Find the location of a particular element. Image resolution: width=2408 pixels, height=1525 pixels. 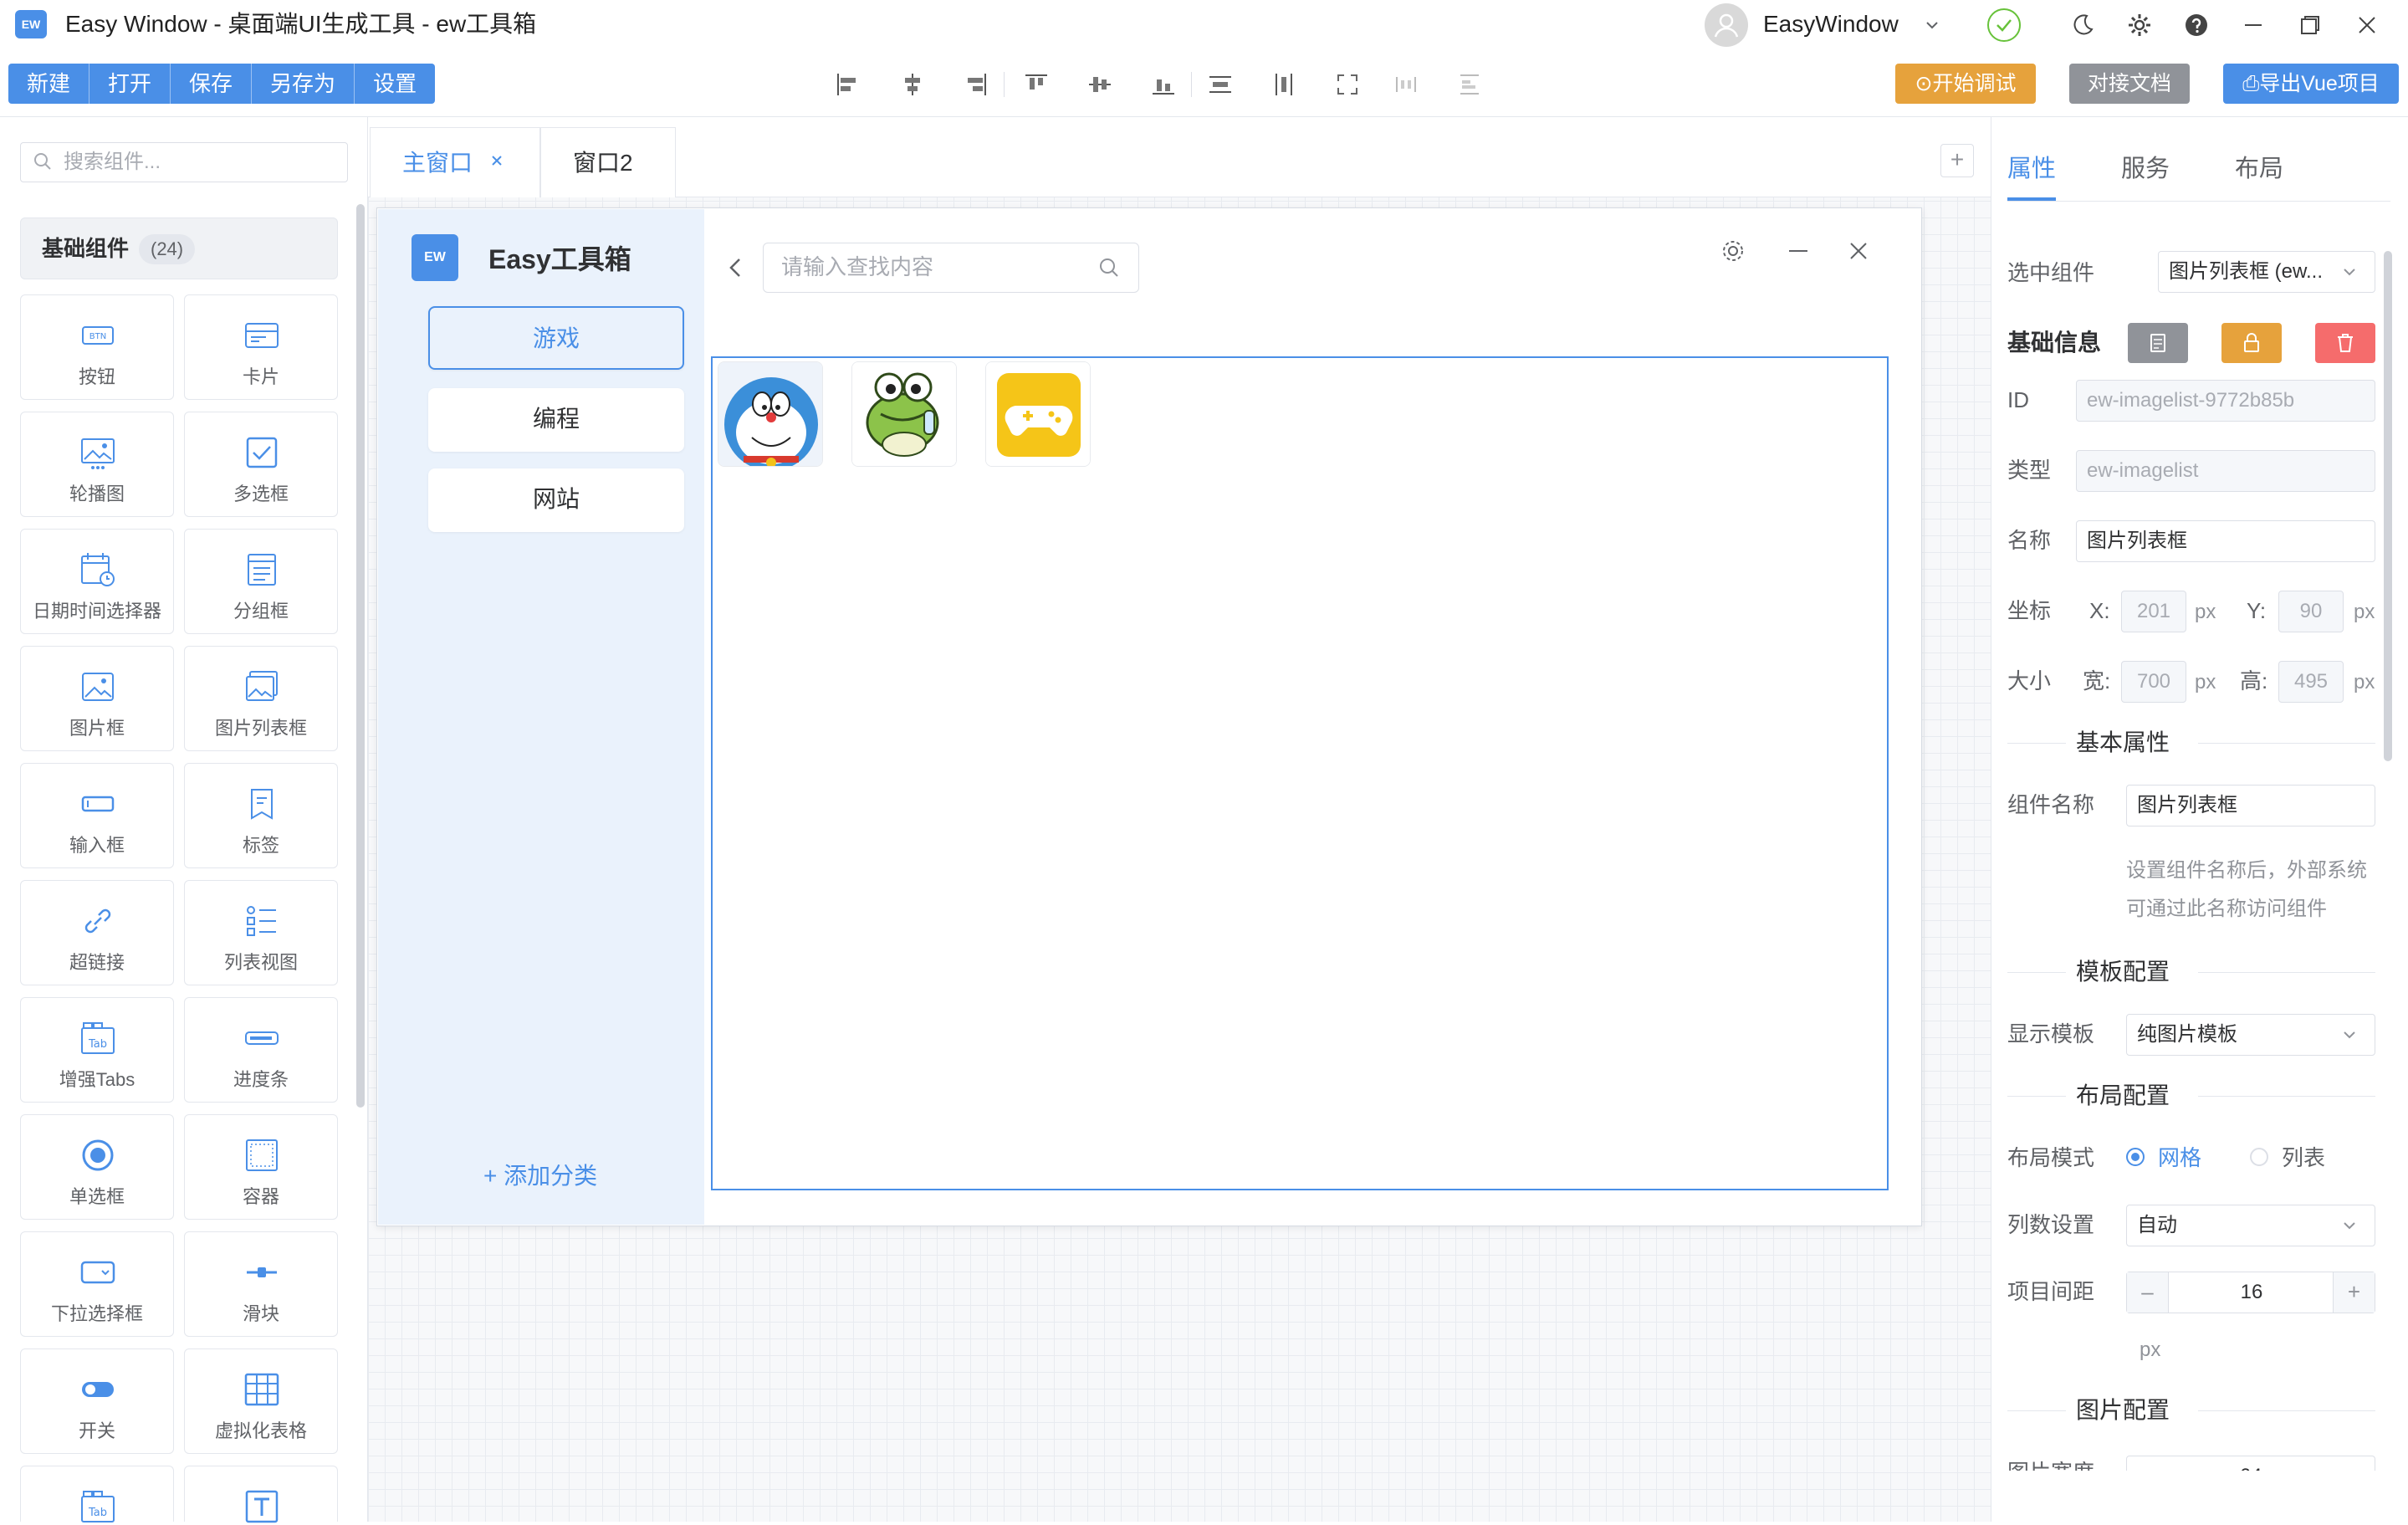

component-text is located at coordinates (261, 1495).